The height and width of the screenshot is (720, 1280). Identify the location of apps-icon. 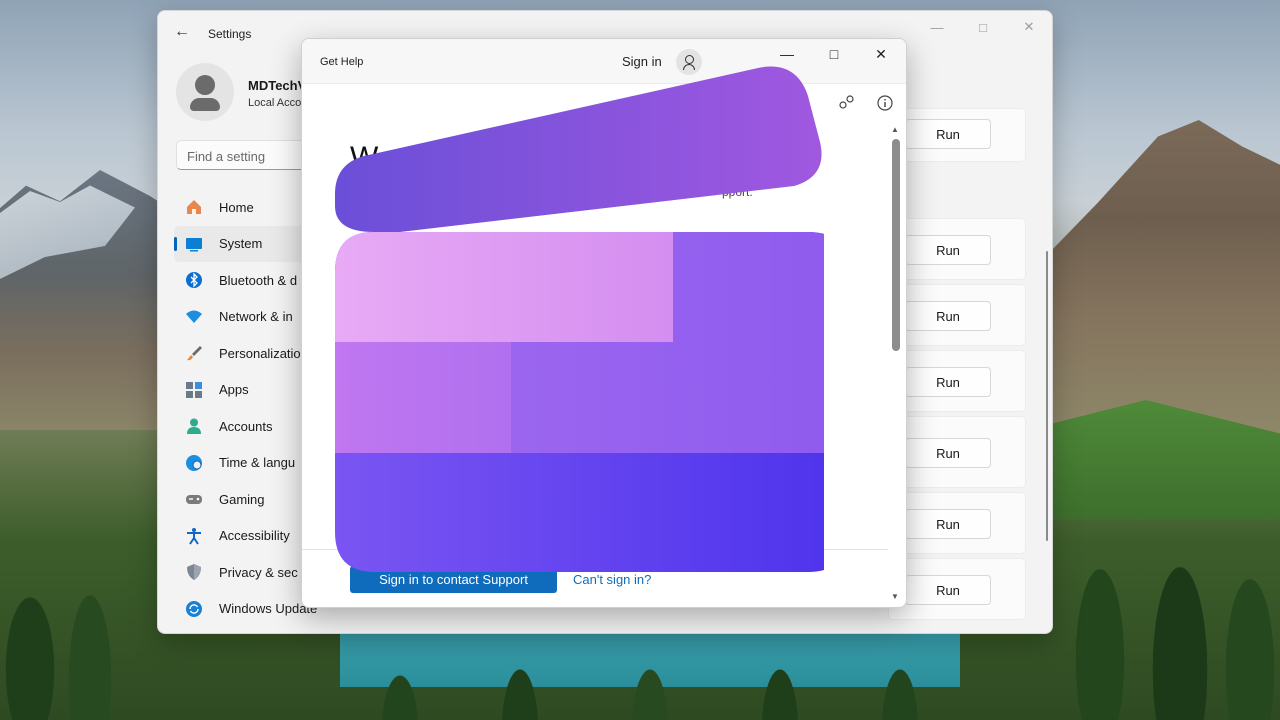
(194, 390).